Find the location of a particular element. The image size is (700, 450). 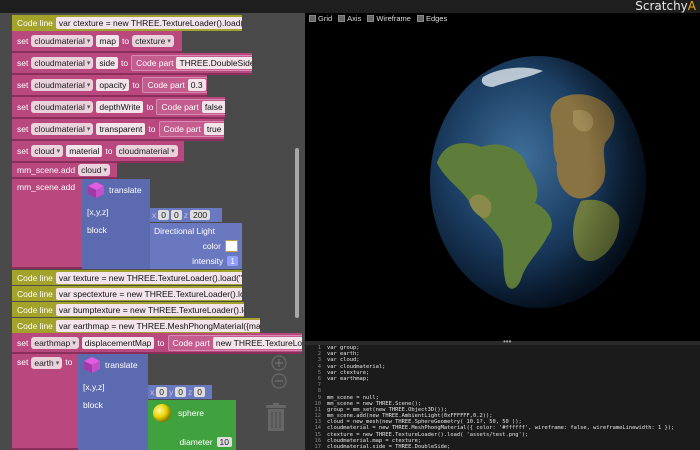

axis-checkbox is located at coordinates (342, 18).